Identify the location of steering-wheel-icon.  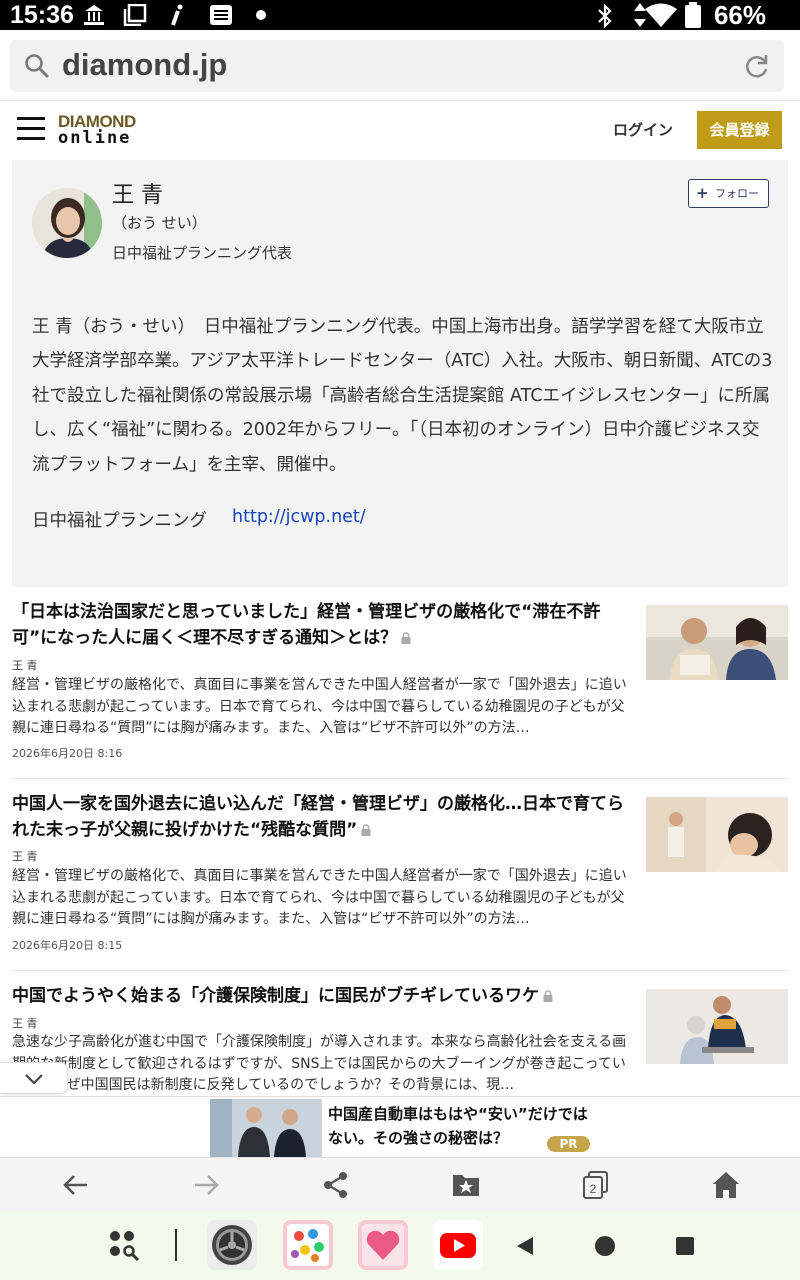
(232, 1245).